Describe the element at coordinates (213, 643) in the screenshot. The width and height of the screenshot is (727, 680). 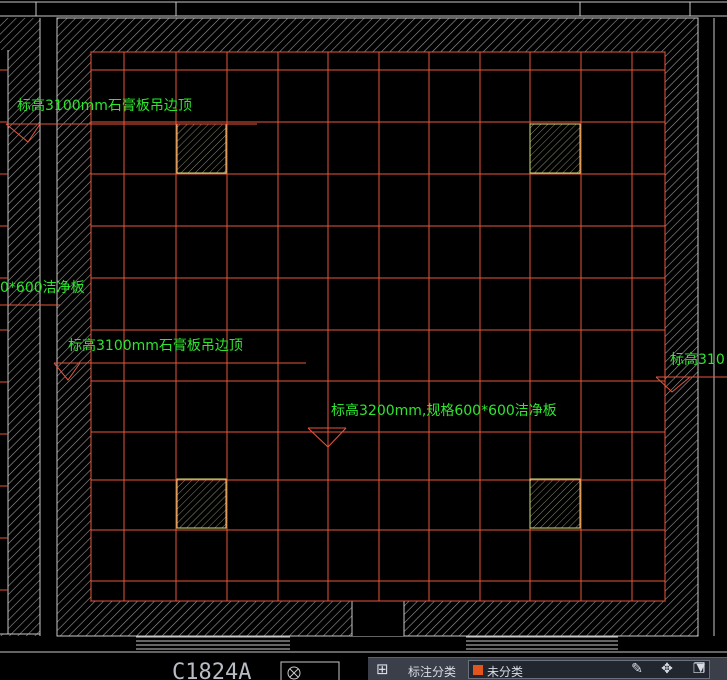
I see `window-symbol-left` at that location.